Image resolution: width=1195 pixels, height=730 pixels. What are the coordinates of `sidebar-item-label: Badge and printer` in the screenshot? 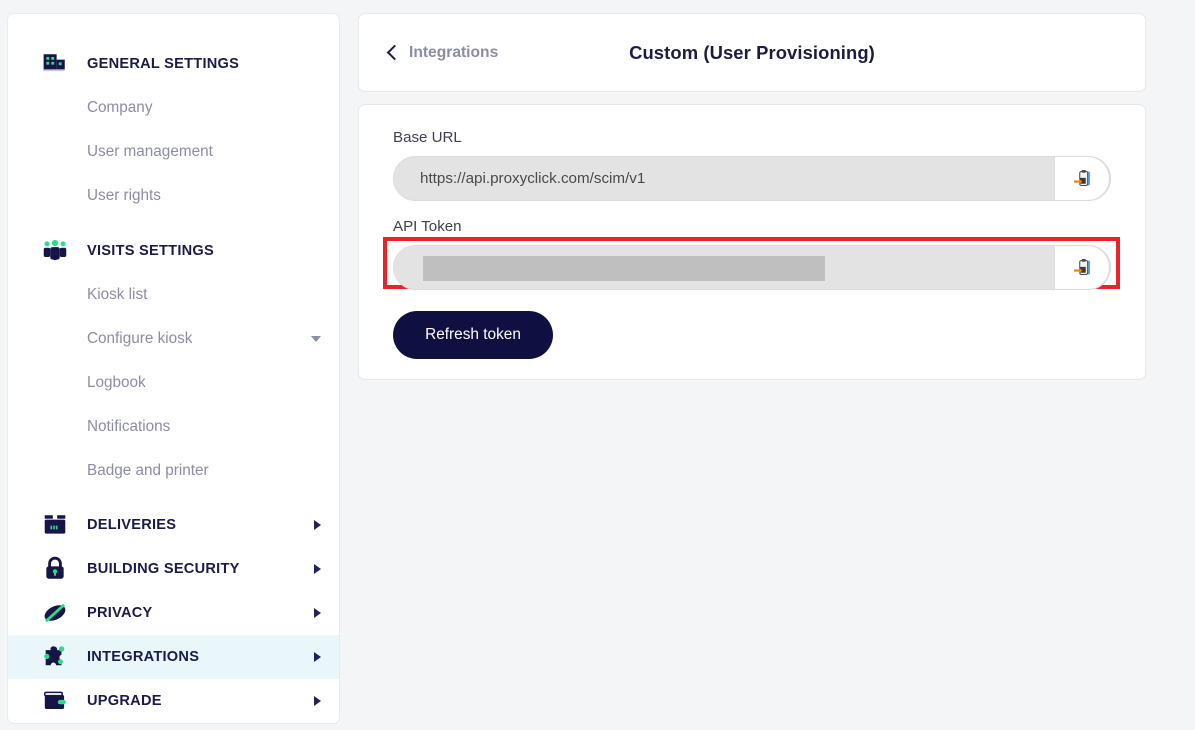 It's located at (148, 470).